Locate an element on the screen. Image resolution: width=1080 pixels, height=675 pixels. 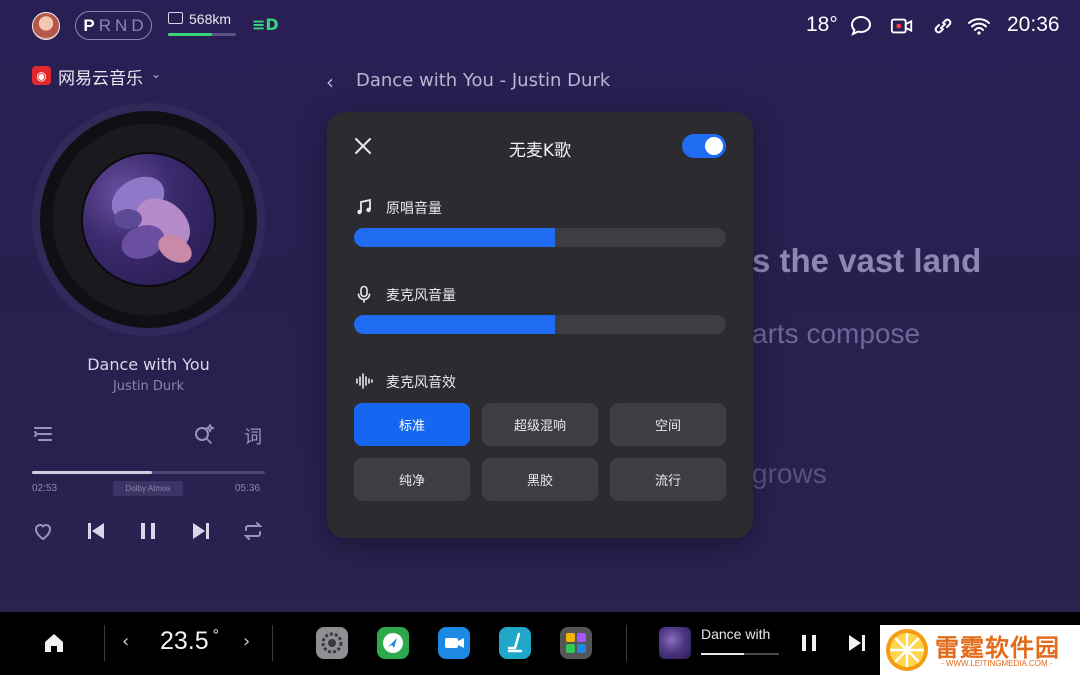
range-bar-fill is located at coordinates (190, 34).